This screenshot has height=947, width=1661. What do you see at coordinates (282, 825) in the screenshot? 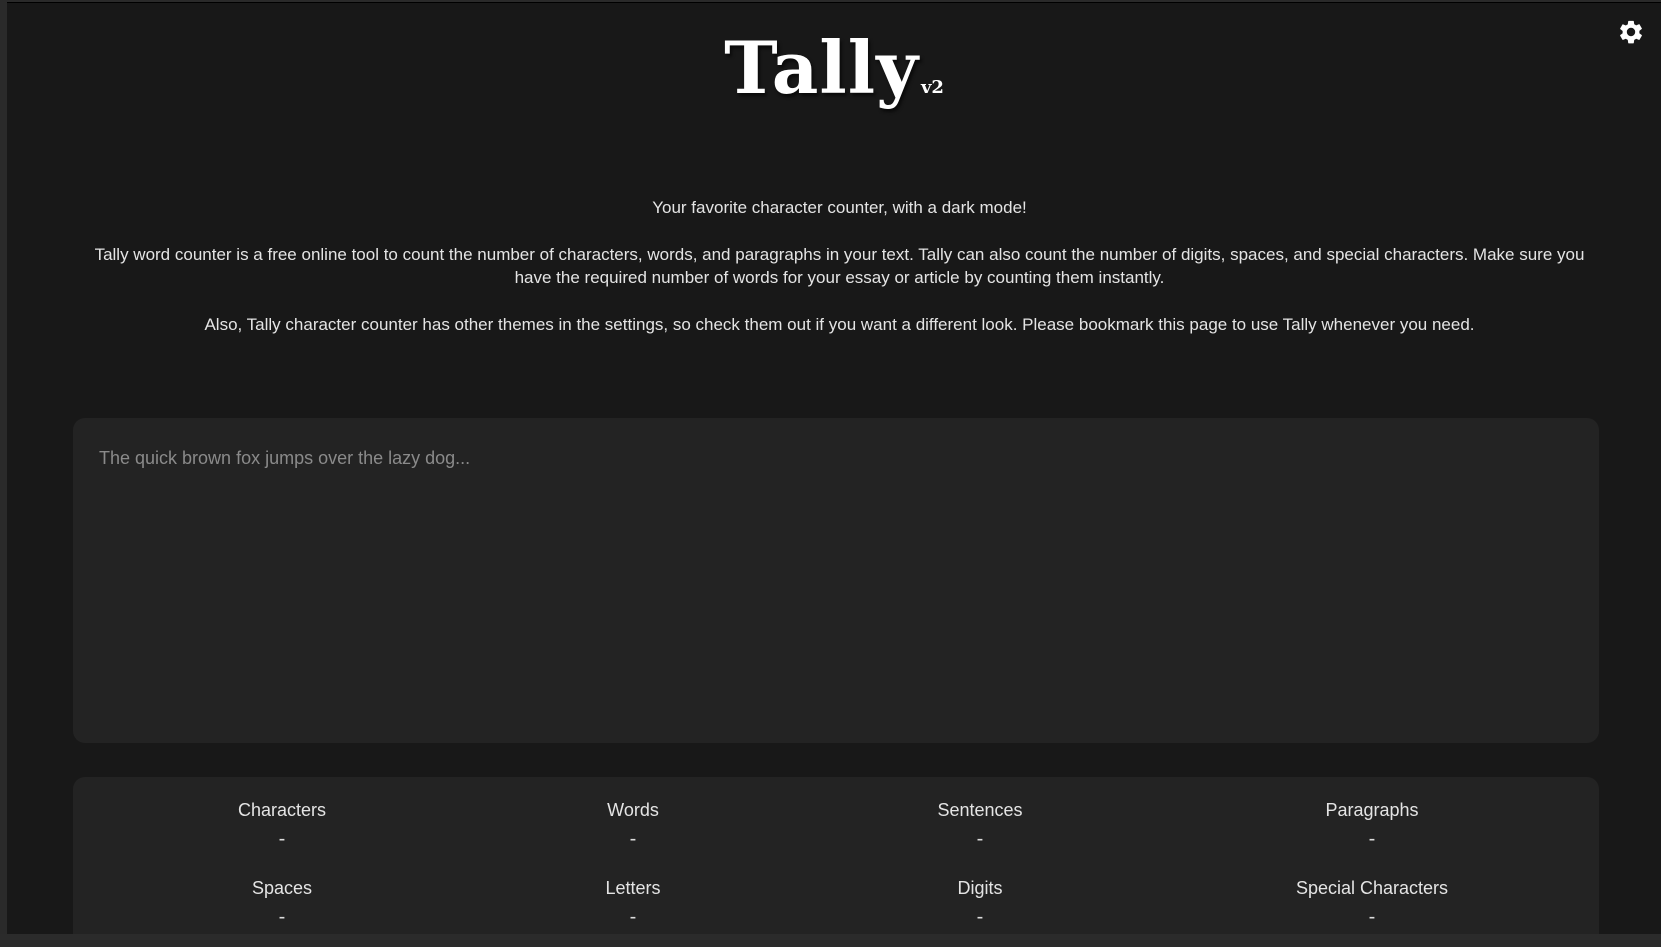
I see `stat-characters: Characters -` at bounding box center [282, 825].